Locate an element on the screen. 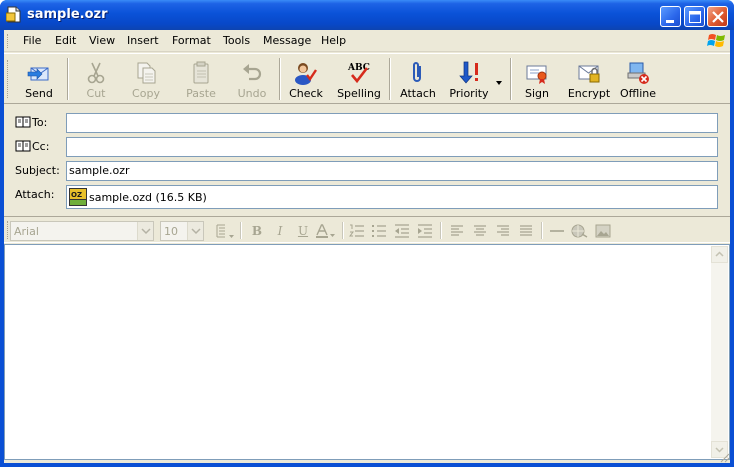  spelling-icon: ABC is located at coordinates (358, 73).